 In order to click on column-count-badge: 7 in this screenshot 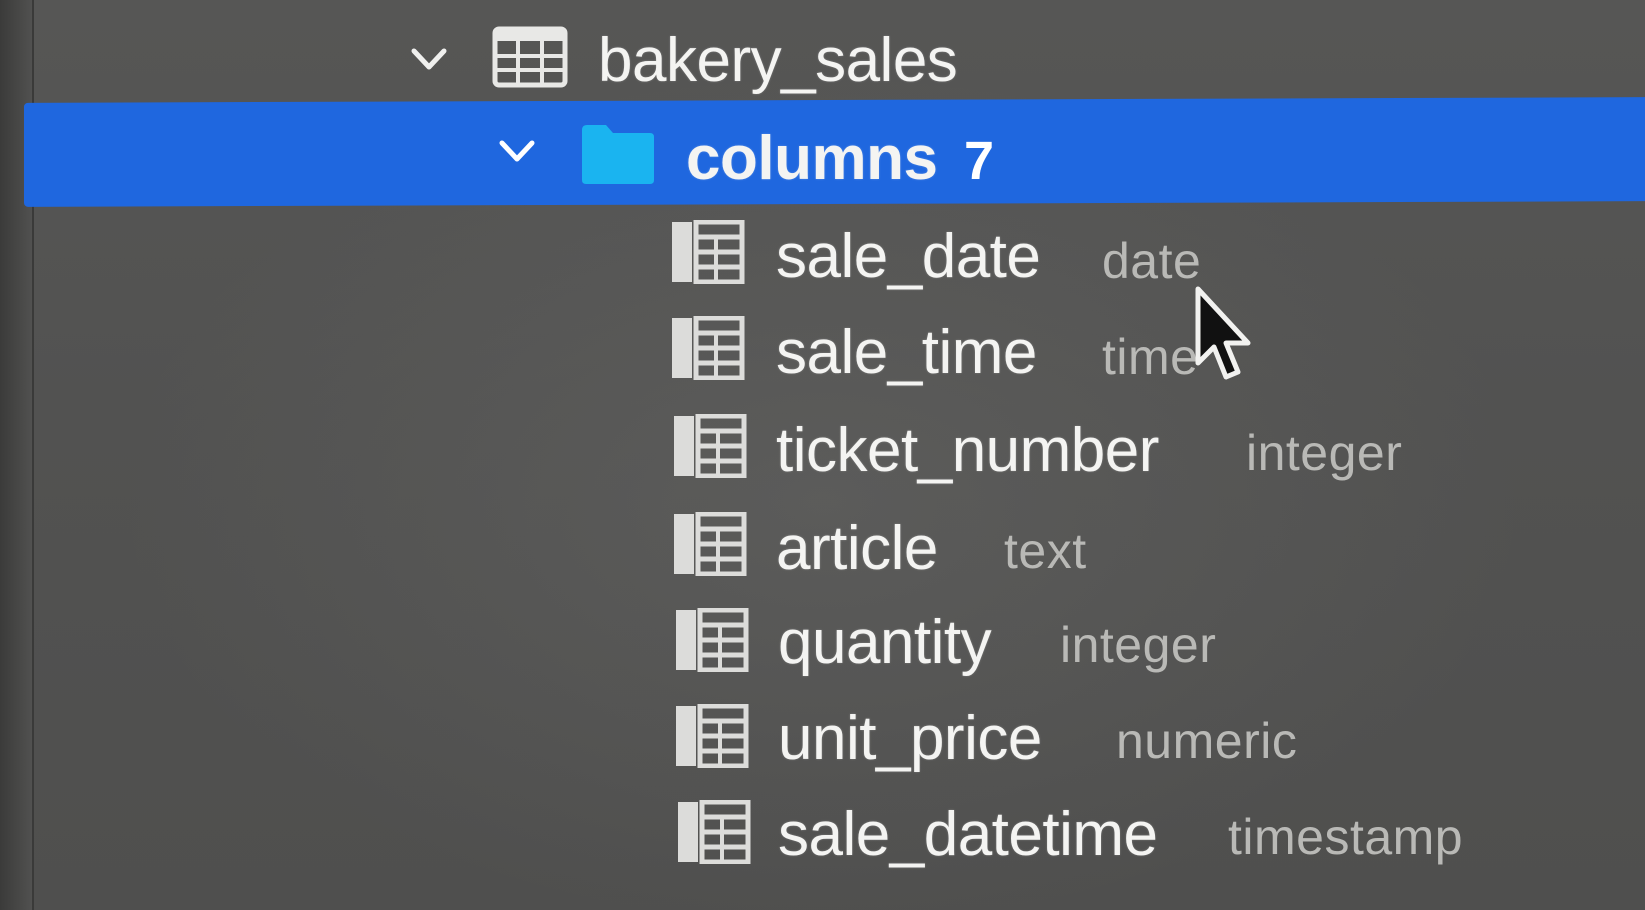, I will do `click(979, 161)`.